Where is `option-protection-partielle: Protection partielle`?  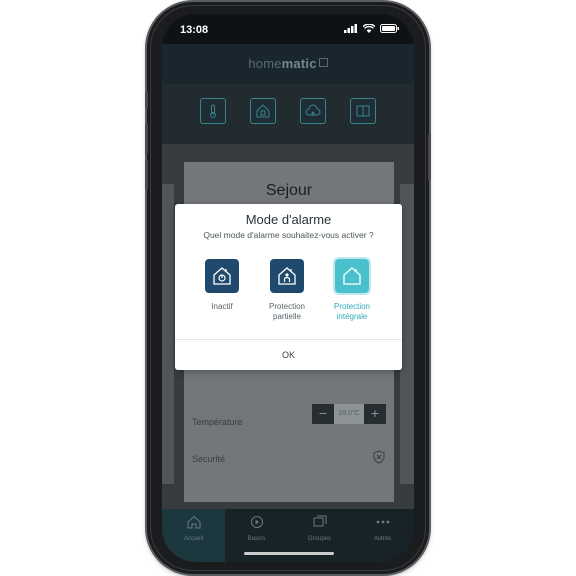
option-protection-partielle: Protection partielle is located at coordinates (287, 290).